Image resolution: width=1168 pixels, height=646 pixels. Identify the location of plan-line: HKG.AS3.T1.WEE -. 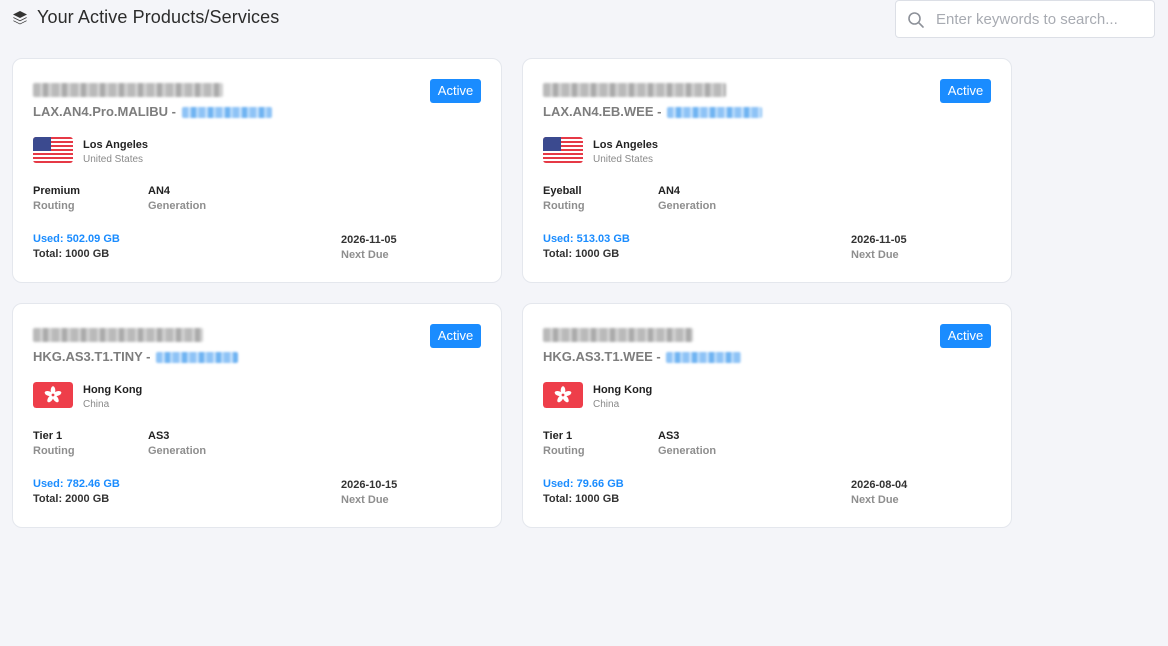
(642, 357).